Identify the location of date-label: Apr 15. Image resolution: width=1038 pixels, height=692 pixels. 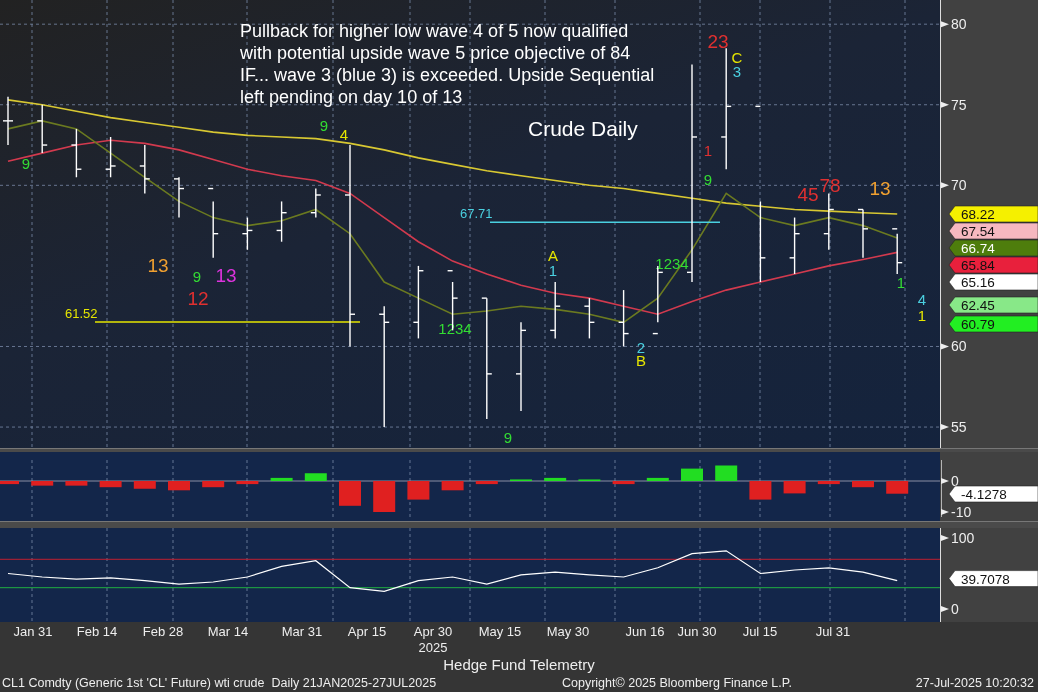
(367, 631).